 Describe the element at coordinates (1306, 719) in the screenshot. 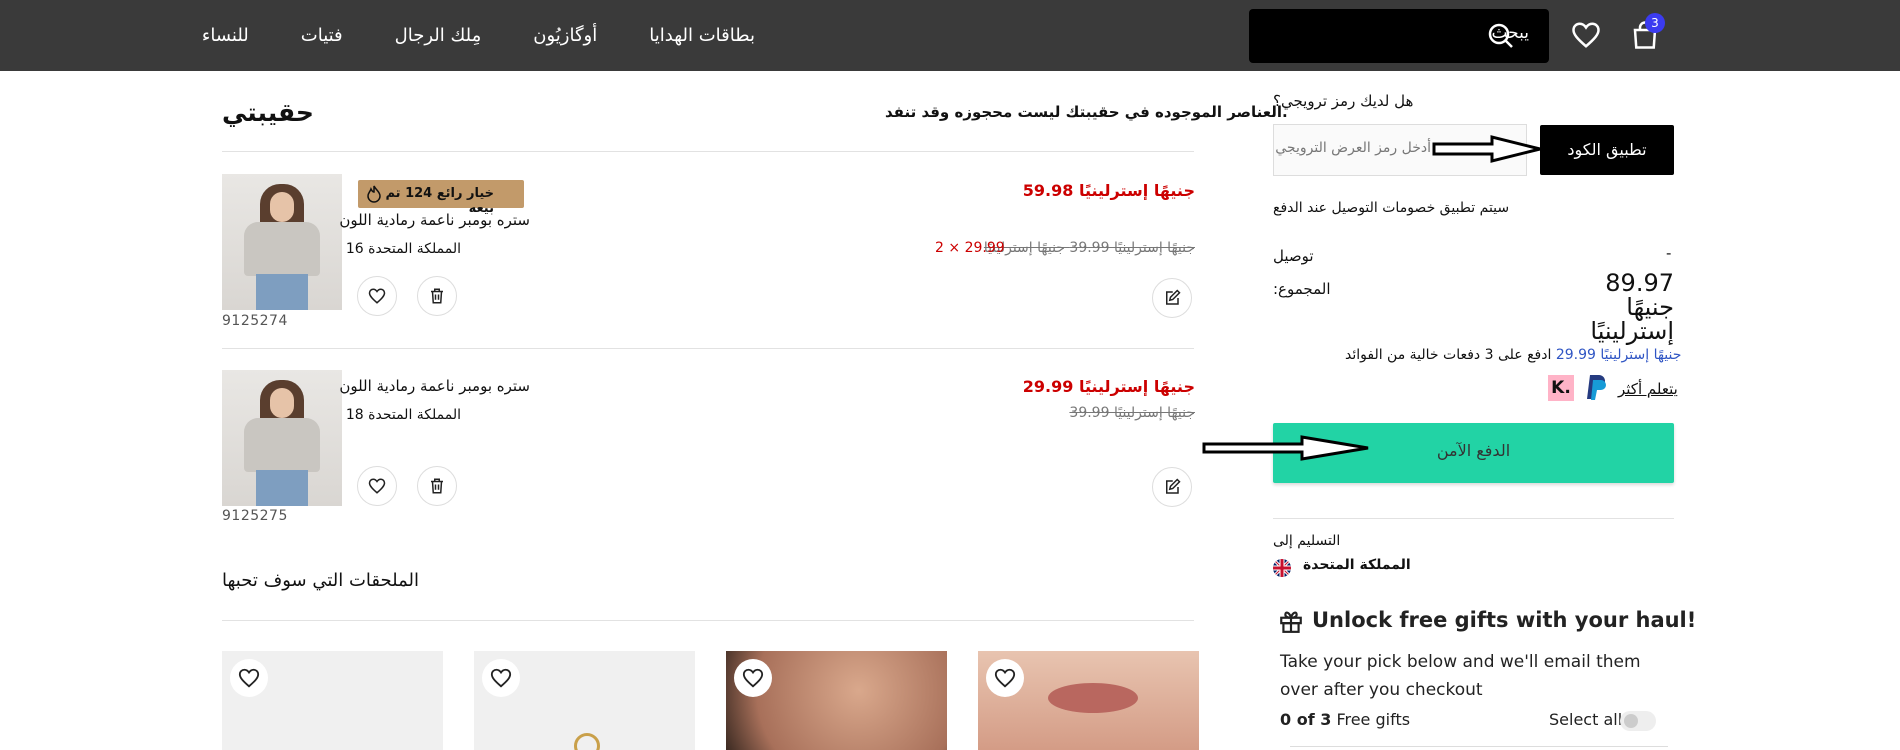

I see `gifts-count-number: 0 of 3` at that location.